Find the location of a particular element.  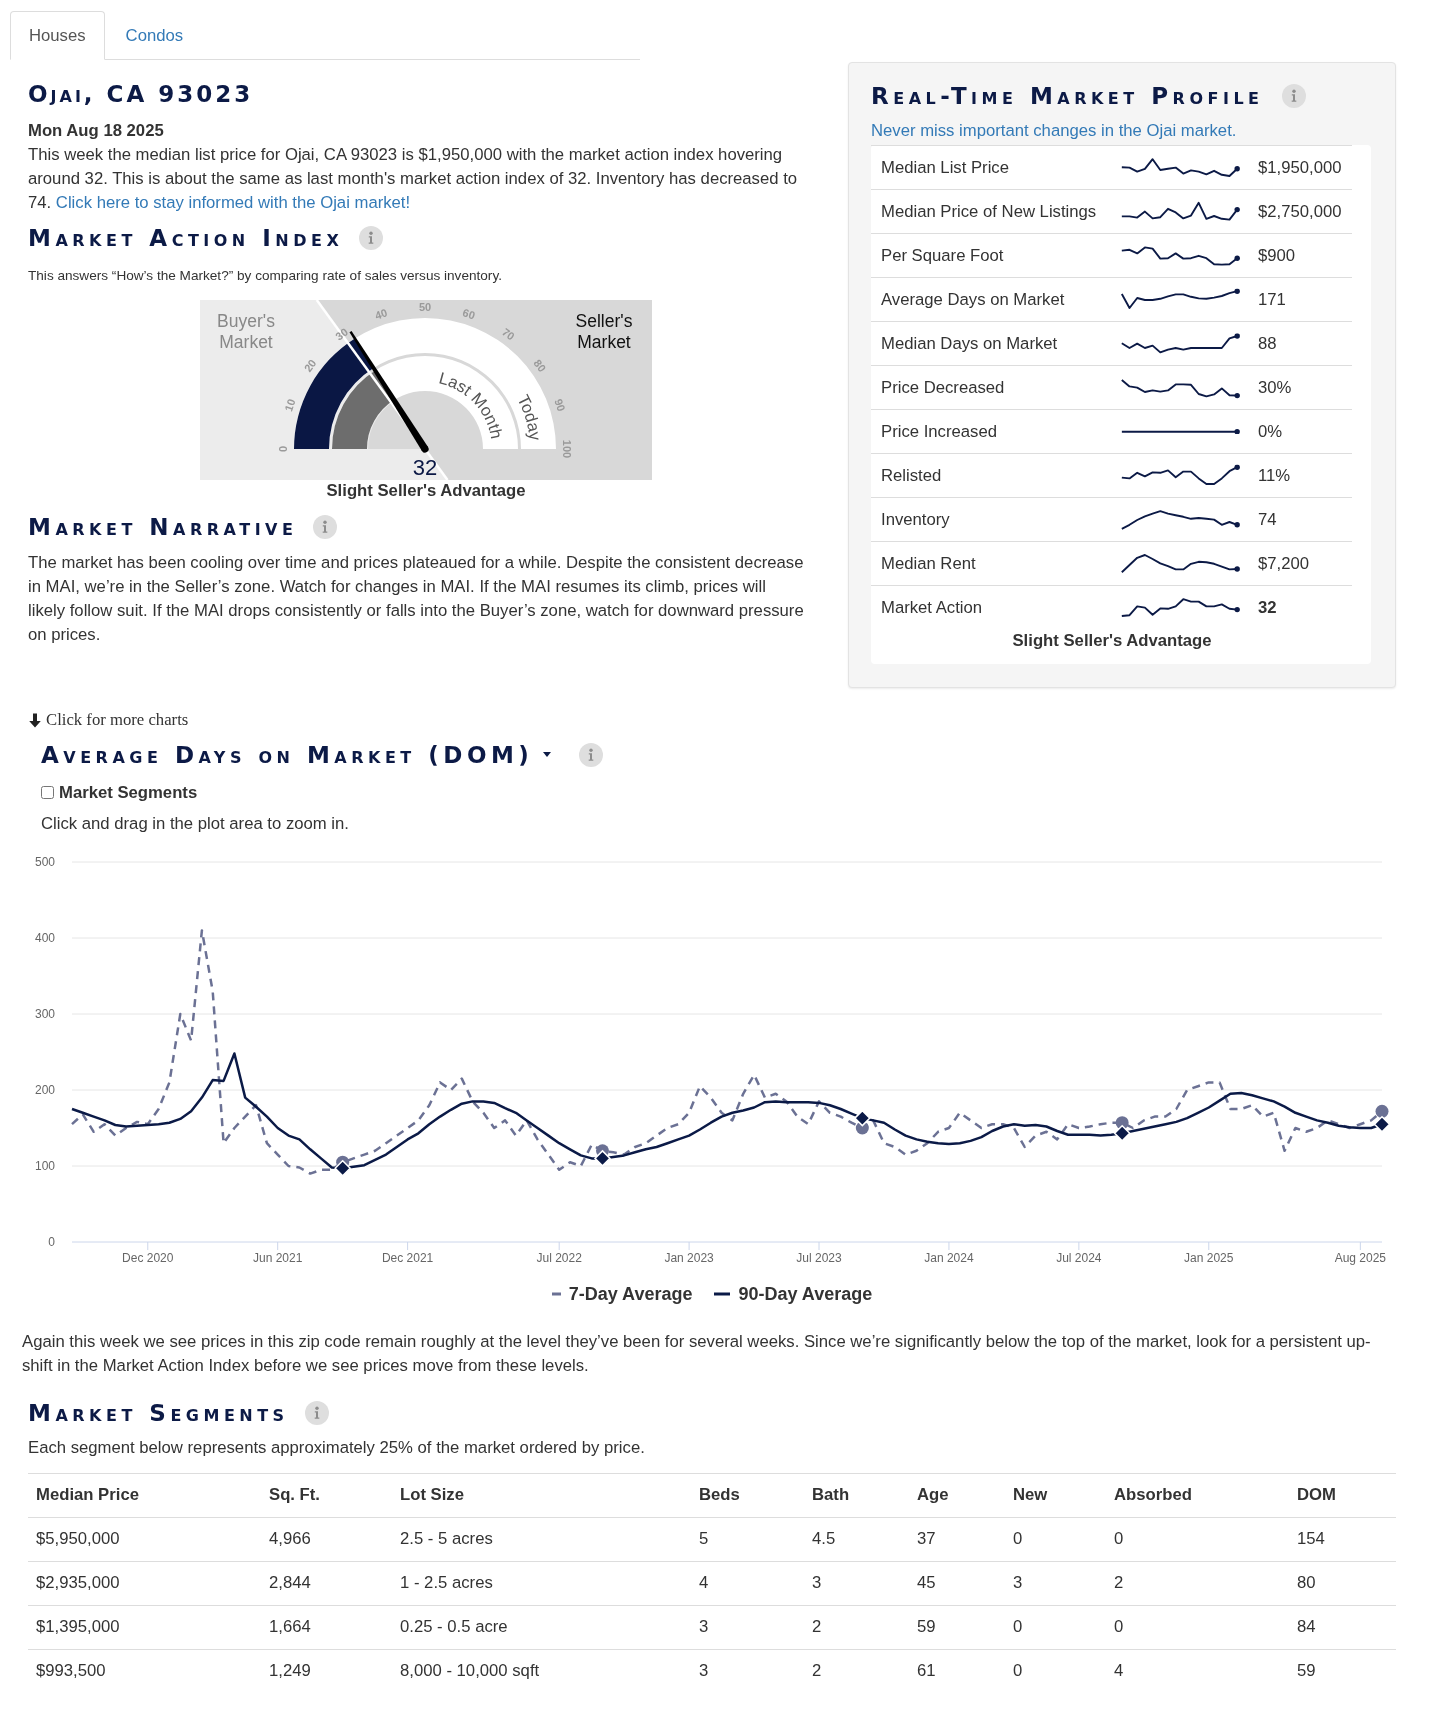

alert-link: Never miss important changes in the Ojai market. is located at coordinates (1054, 131).